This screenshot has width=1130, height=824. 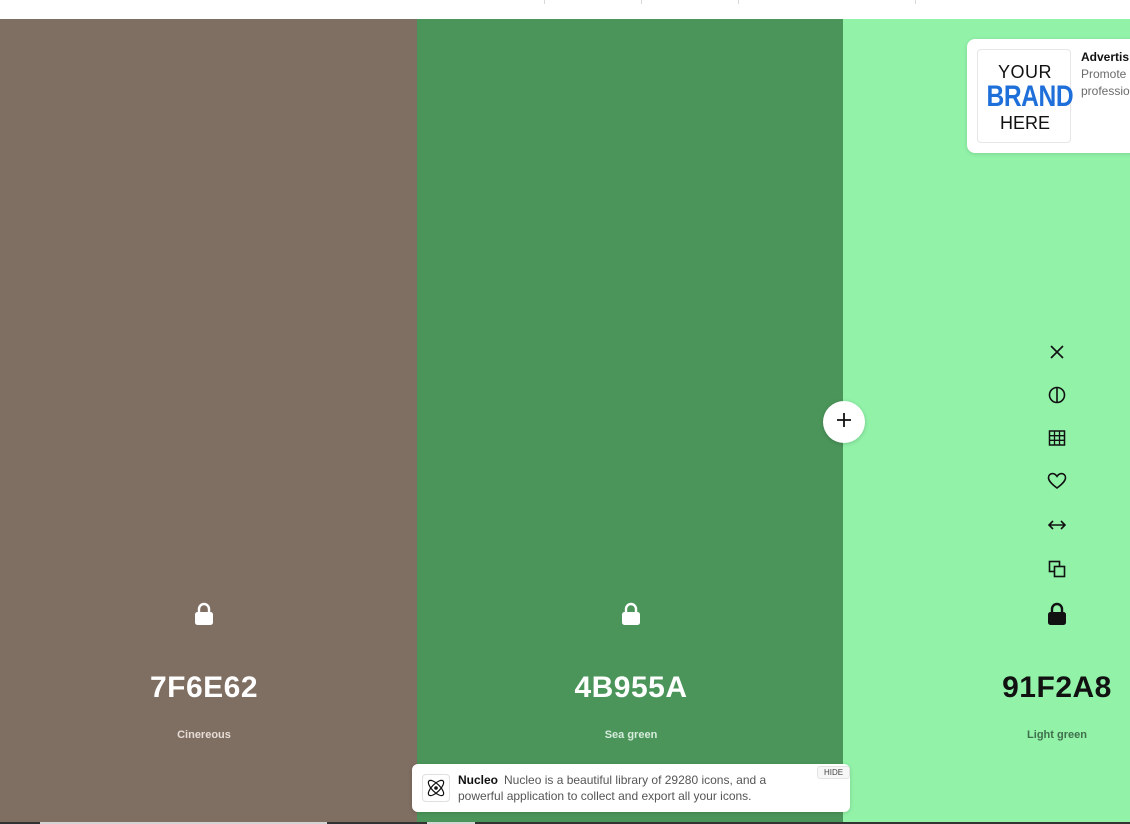 I want to click on ad-title: Advertis, so click(x=1105, y=57).